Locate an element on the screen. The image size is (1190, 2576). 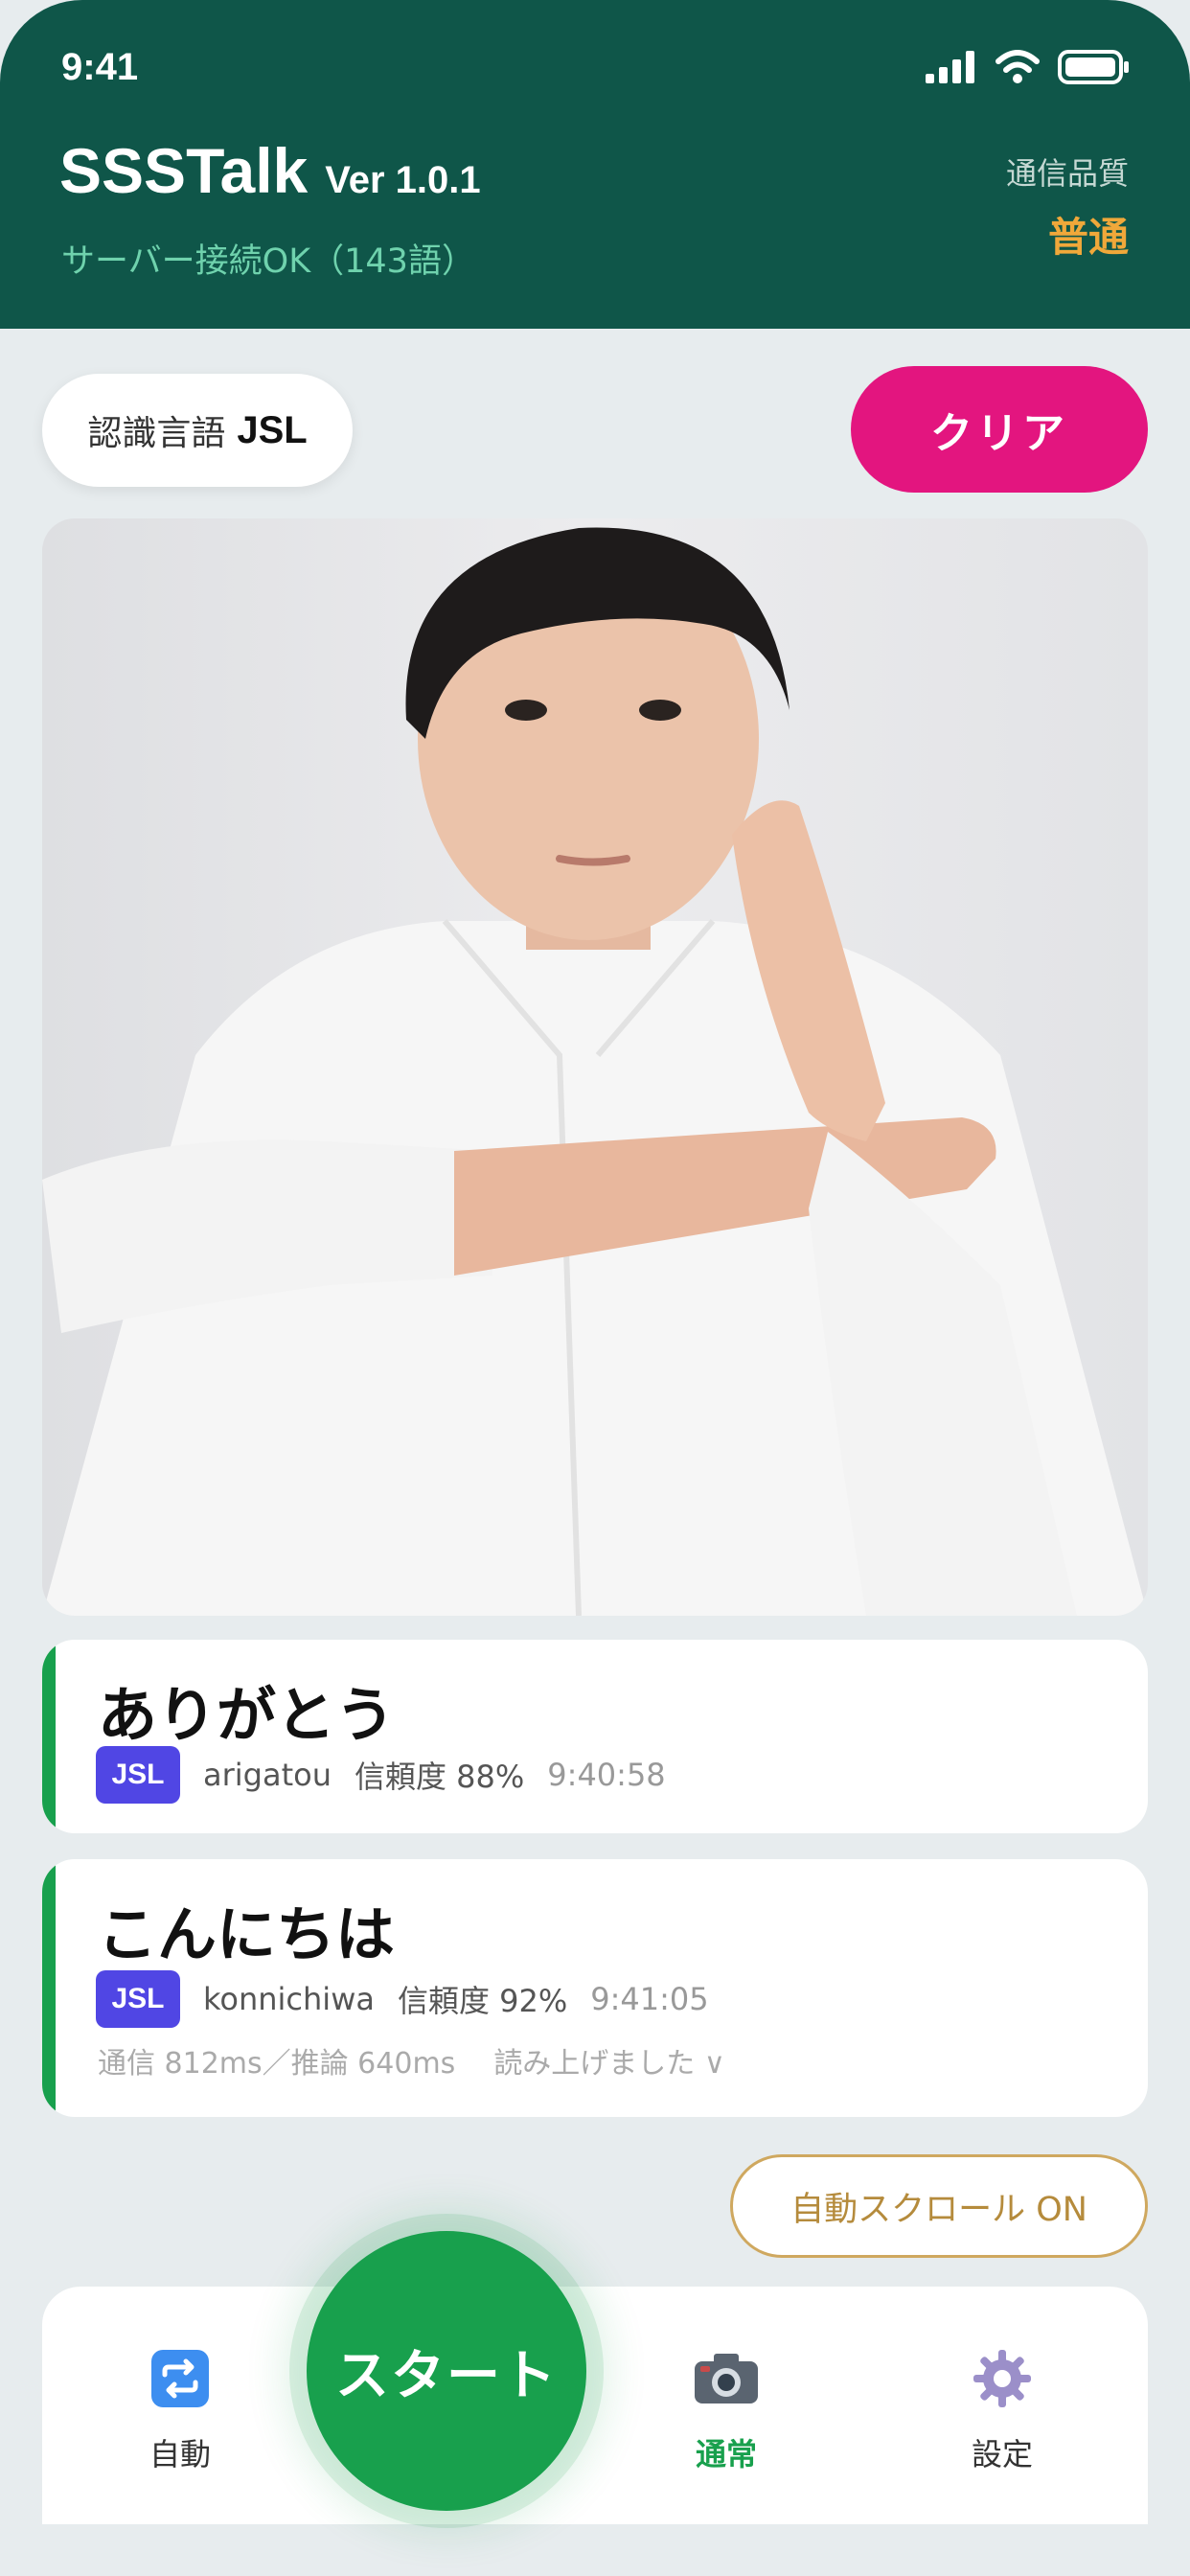
status-time: 9:41 is located at coordinates (100, 67).